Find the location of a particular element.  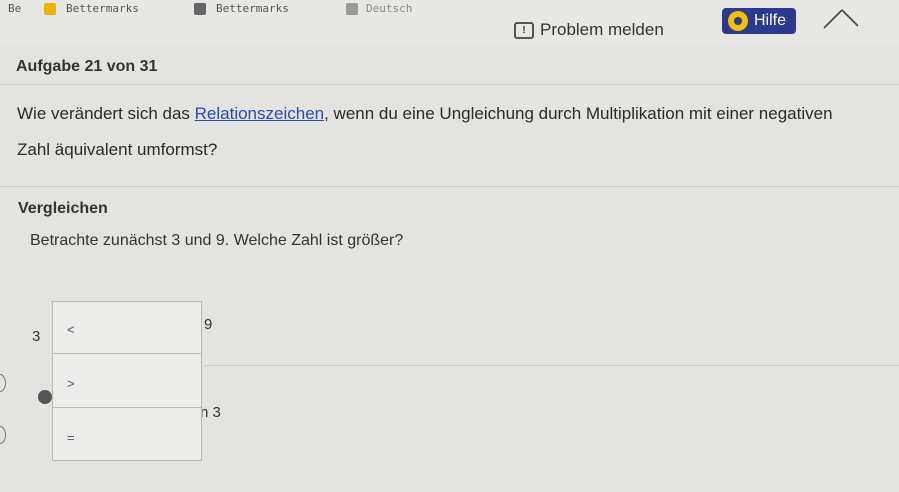

dropdown-option-less: < is located at coordinates (127, 328).